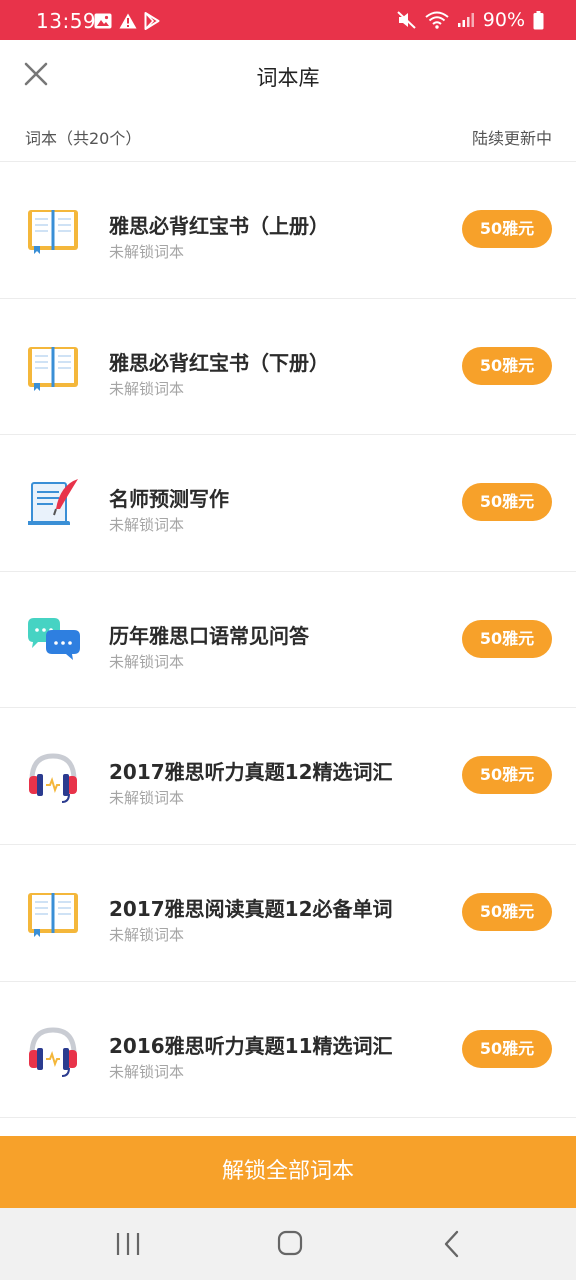  I want to click on wordbook-title: 雅思必背红宝书（下册）, so click(219, 362).